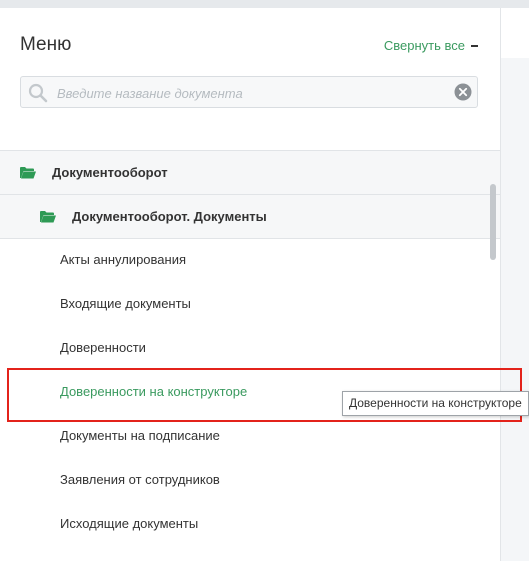 The width and height of the screenshot is (529, 561). What do you see at coordinates (424, 45) in the screenshot?
I see `collapse-all-label: Свернуть все` at bounding box center [424, 45].